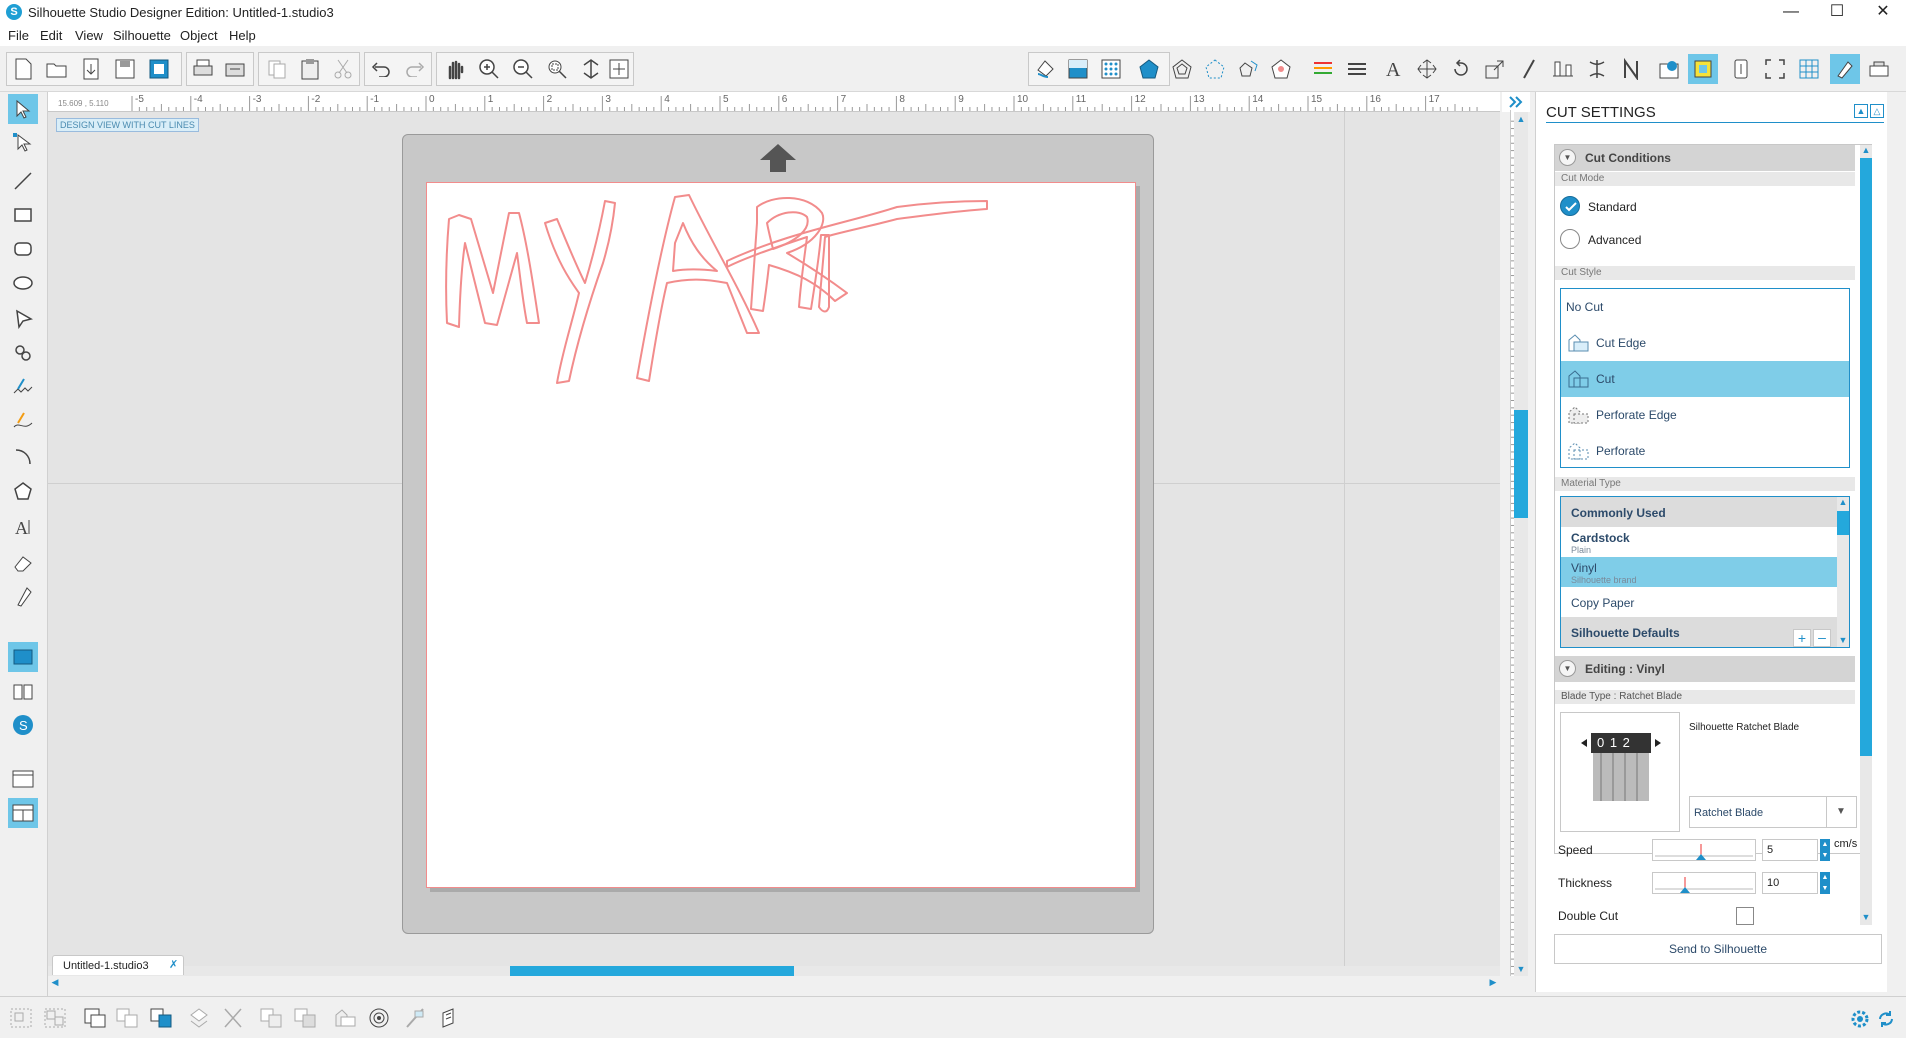  What do you see at coordinates (23, 657) in the screenshot?
I see `design-page-tool-icon` at bounding box center [23, 657].